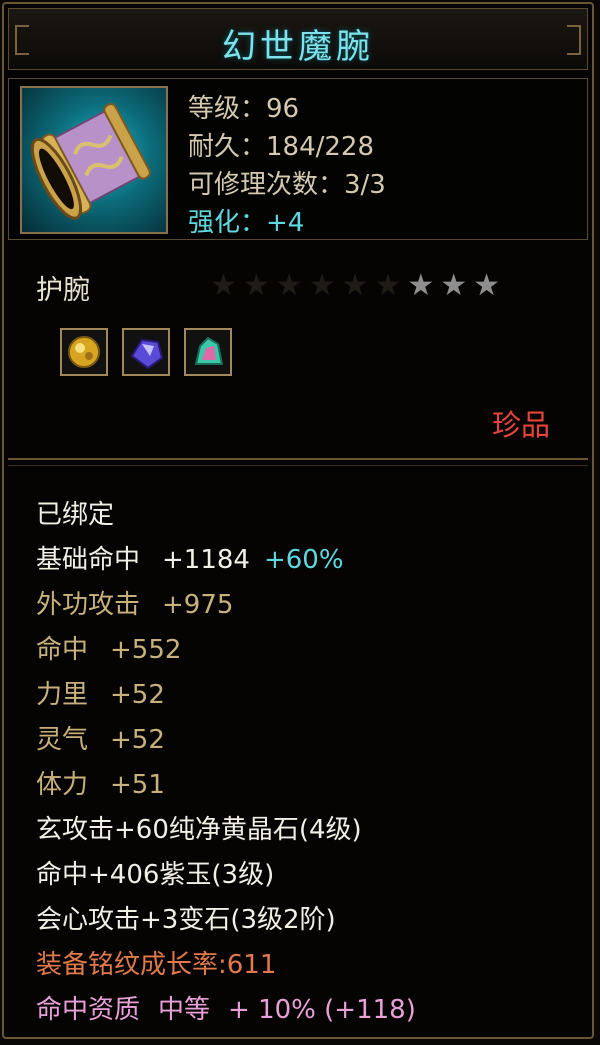 Image resolution: width=600 pixels, height=1045 pixels. What do you see at coordinates (298, 47) in the screenshot?
I see `item-name: 幻世魔腕` at bounding box center [298, 47].